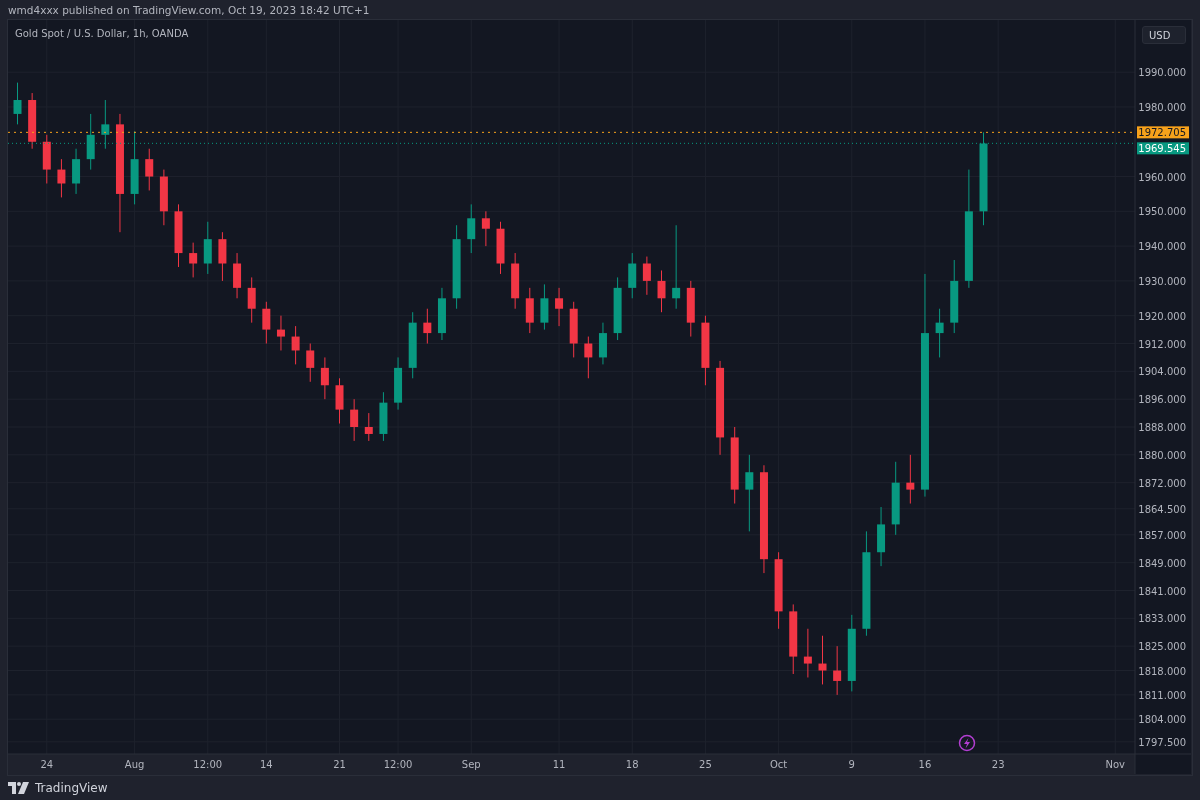 Image resolution: width=1200 pixels, height=800 pixels. Describe the element at coordinates (851, 764) in the screenshot. I see `time-axis-label: 9` at that location.